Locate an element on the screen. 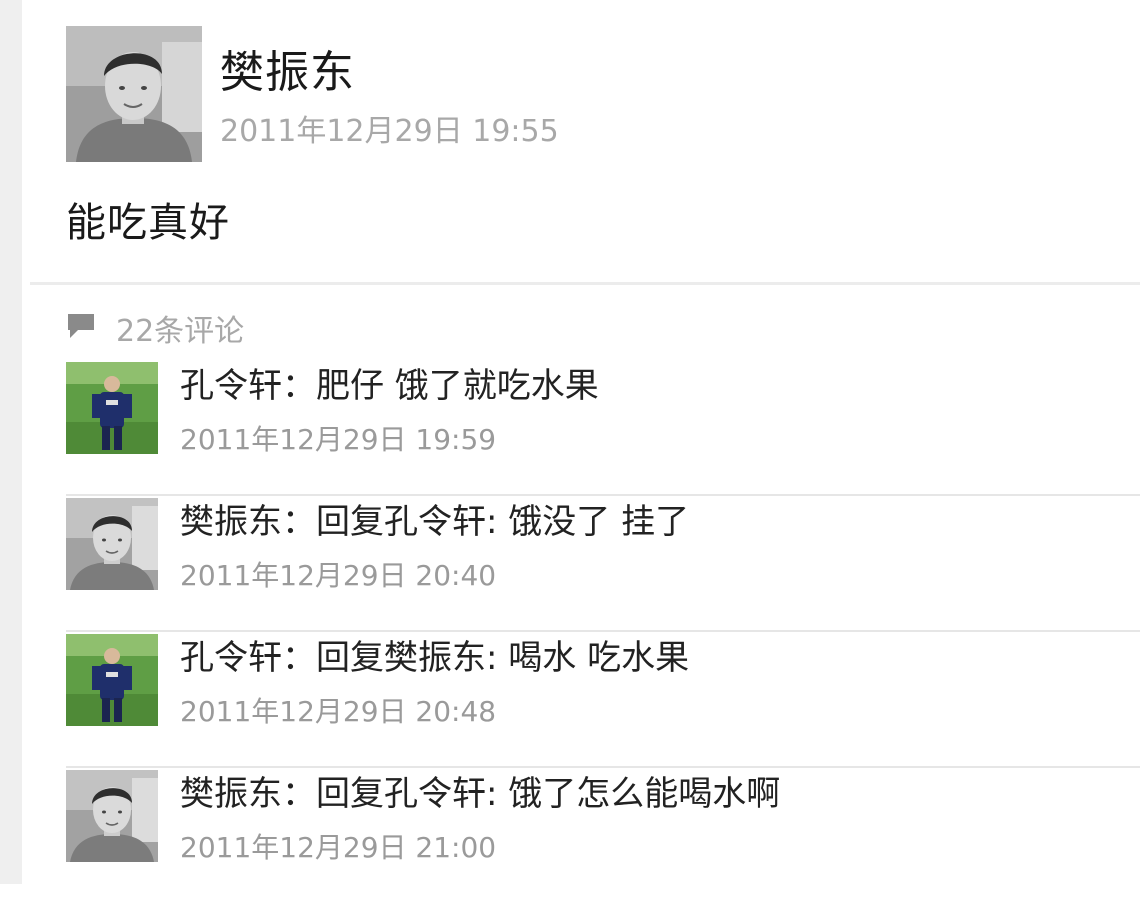 Image resolution: width=1140 pixels, height=904 pixels. comment-text: 樊振东：回复孔令轩: 饿没了 挂了 is located at coordinates (434, 518).